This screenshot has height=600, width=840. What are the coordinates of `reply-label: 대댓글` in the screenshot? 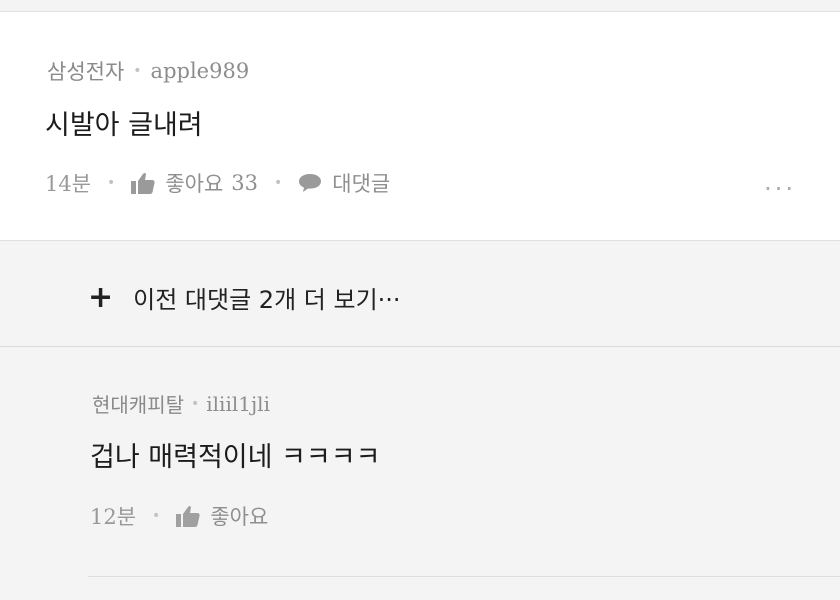 It's located at (361, 184).